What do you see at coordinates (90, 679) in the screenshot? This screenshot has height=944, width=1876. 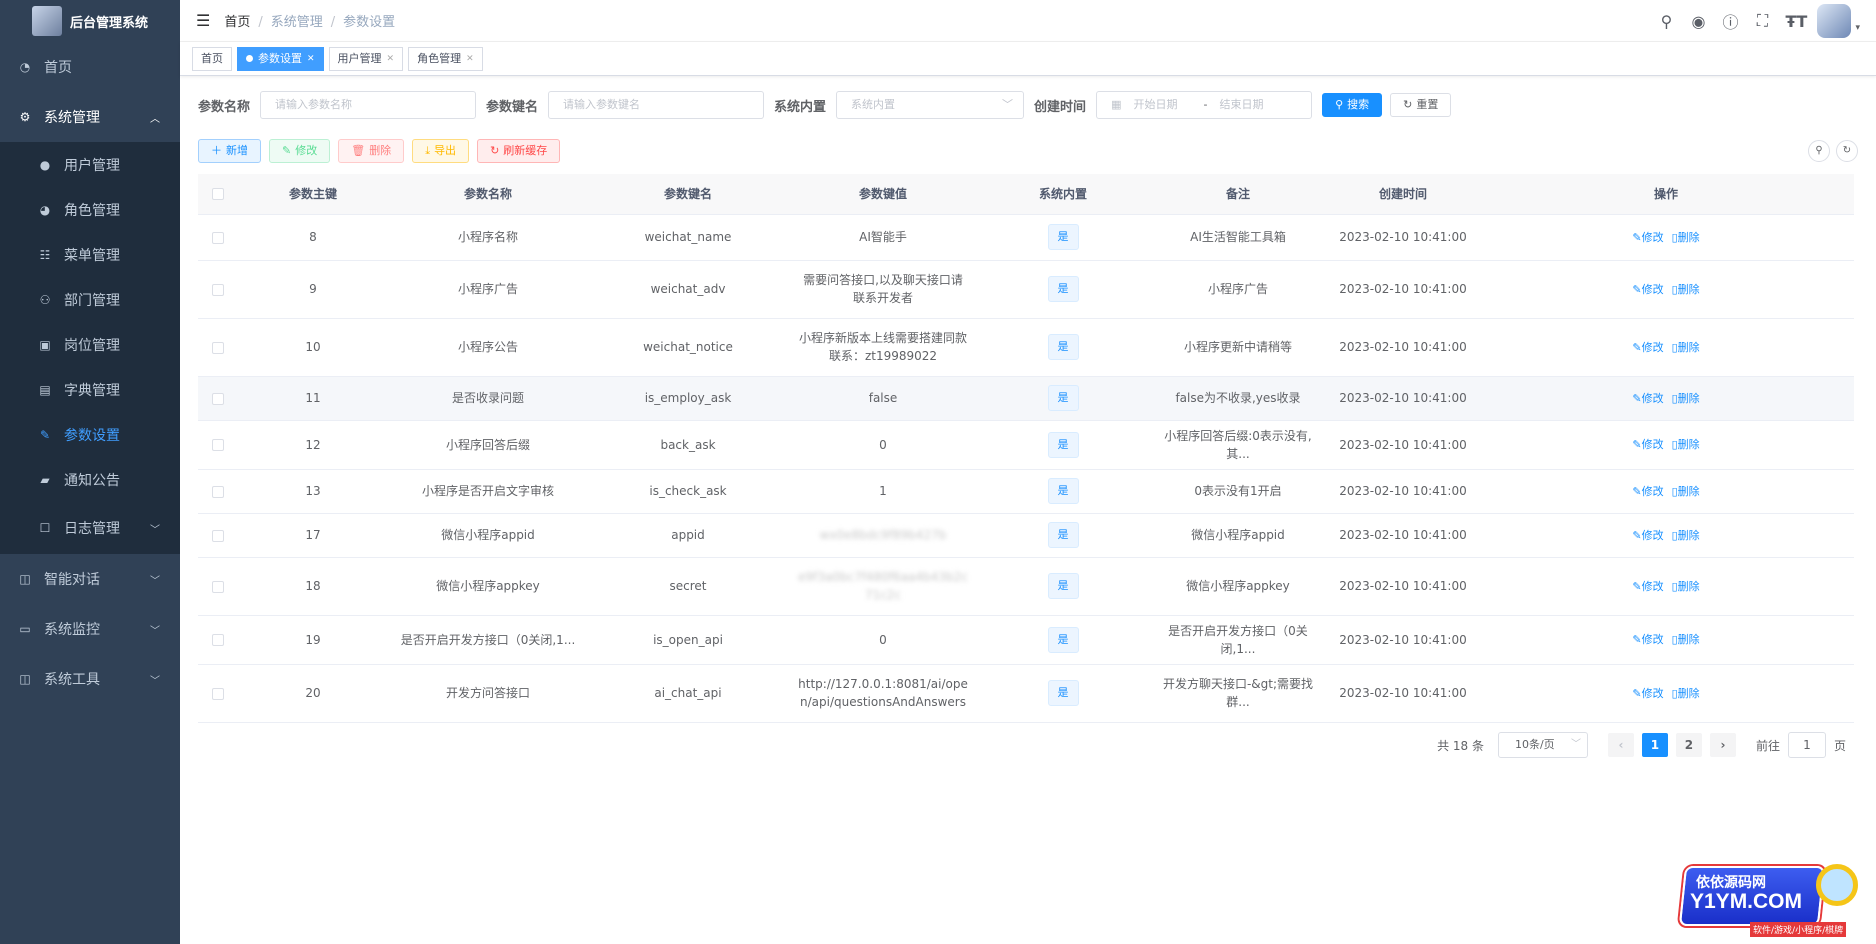 I see `sidebar-item-tools: ◫ 系统工具 ﹀` at bounding box center [90, 679].